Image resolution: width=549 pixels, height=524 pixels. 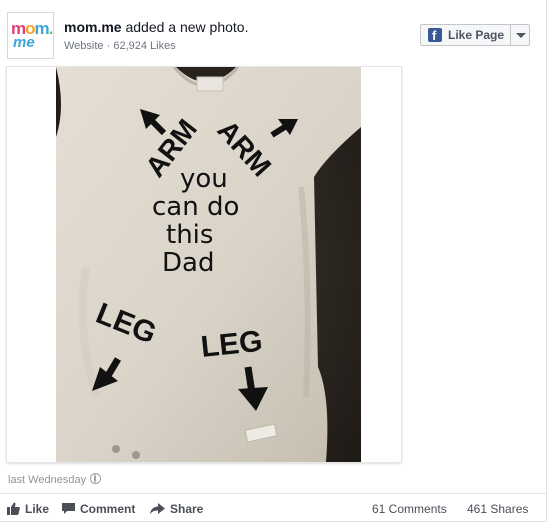 I want to click on share-button: Share, so click(x=176, y=509).